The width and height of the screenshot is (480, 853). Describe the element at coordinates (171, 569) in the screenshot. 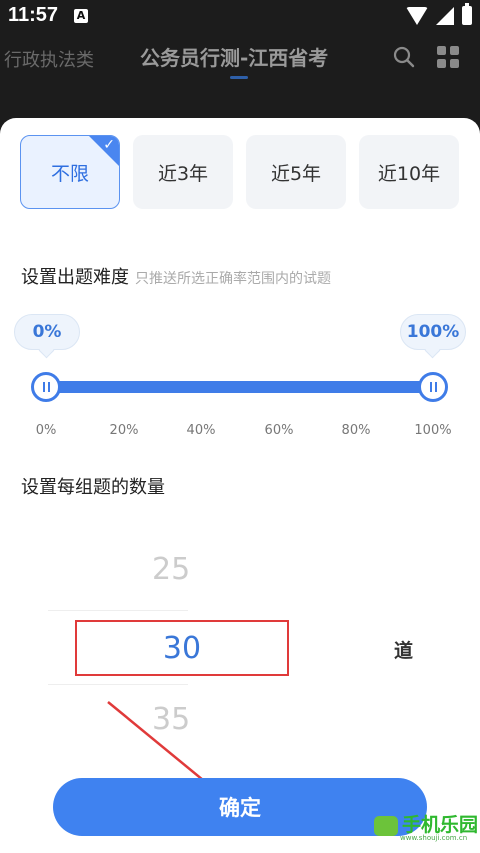

I see `picker-option-prev: 25` at that location.